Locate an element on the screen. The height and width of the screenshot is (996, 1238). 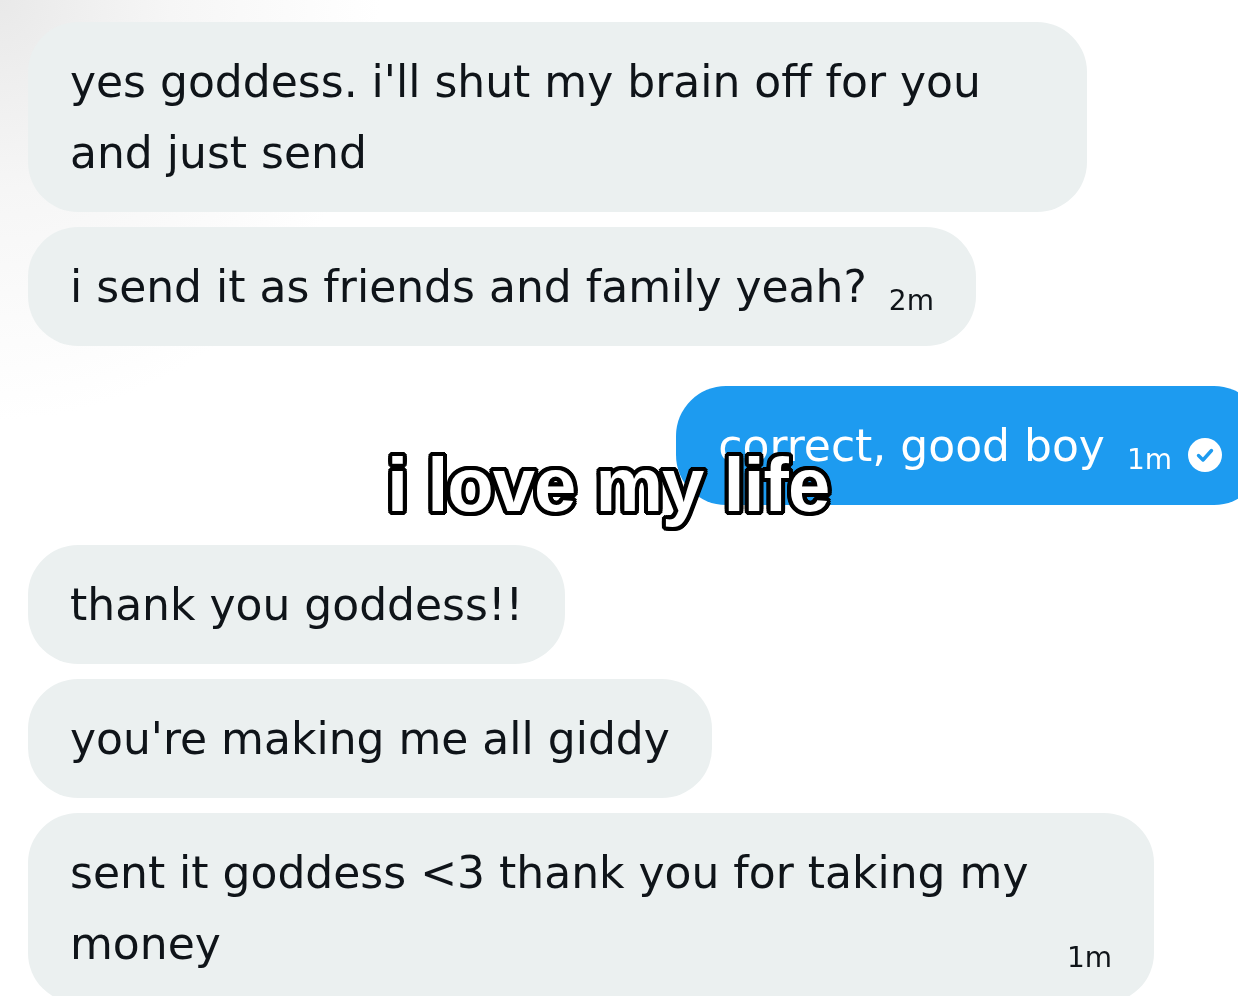
timestamp: 2m is located at coordinates (911, 300).